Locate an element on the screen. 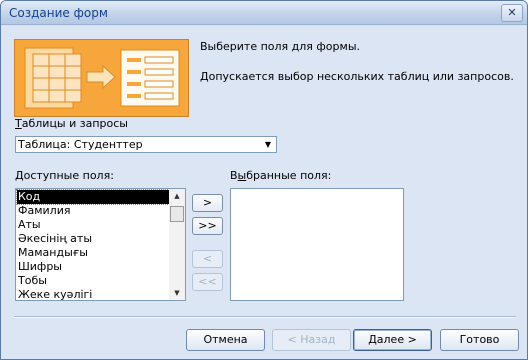 The image size is (528, 360). add-field-button: > is located at coordinates (207, 203).